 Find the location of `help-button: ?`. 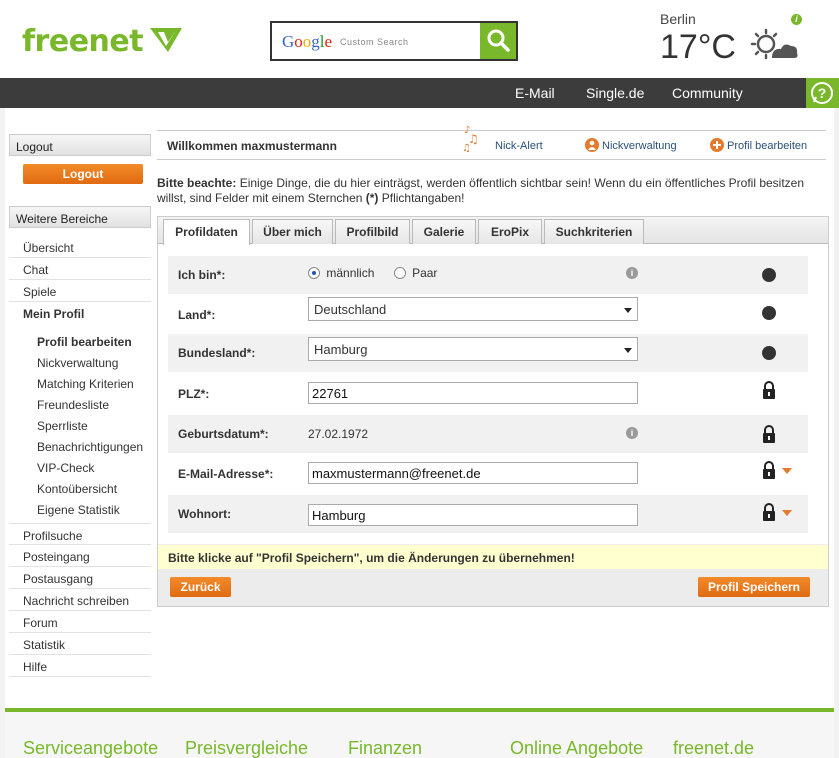

help-button: ? is located at coordinates (822, 93).